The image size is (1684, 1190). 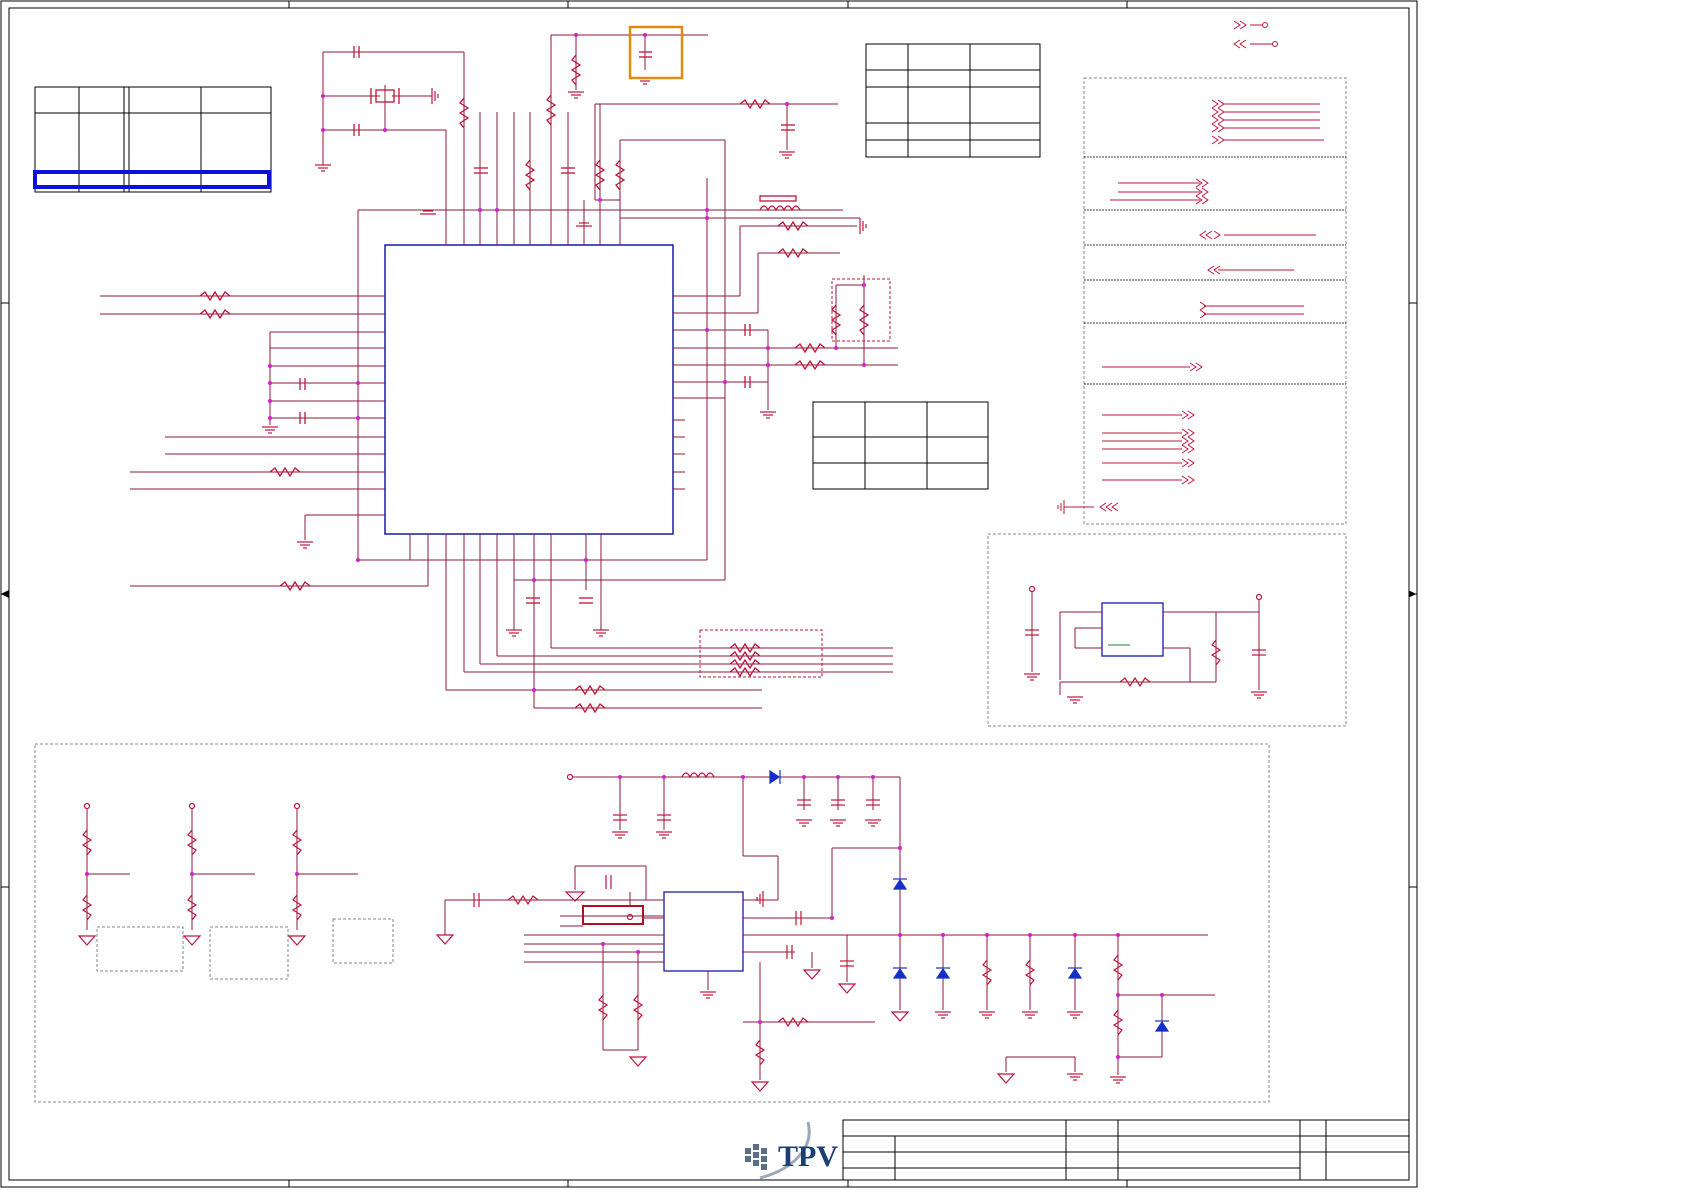 What do you see at coordinates (1132, 629) in the screenshot?
I see `regulator-ic` at bounding box center [1132, 629].